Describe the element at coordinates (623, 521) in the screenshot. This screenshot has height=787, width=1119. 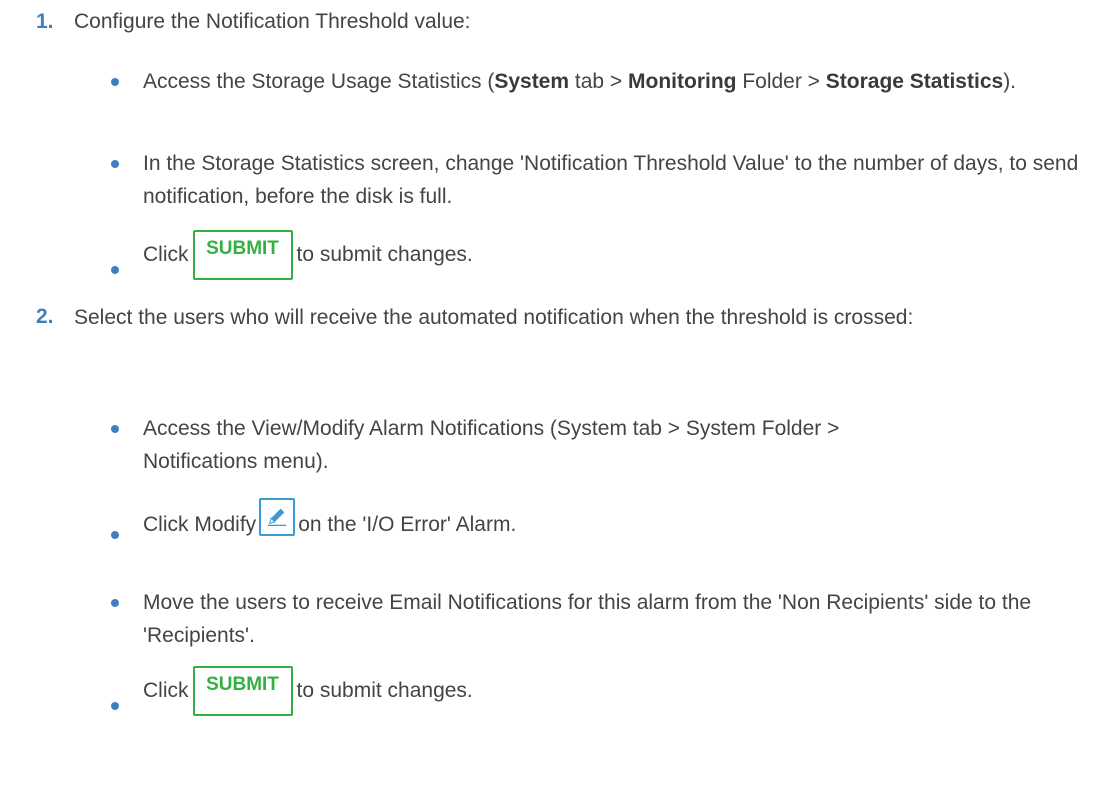
I see `bullet-text: Click Modify on the 'I/O Error' Alarm.` at that location.